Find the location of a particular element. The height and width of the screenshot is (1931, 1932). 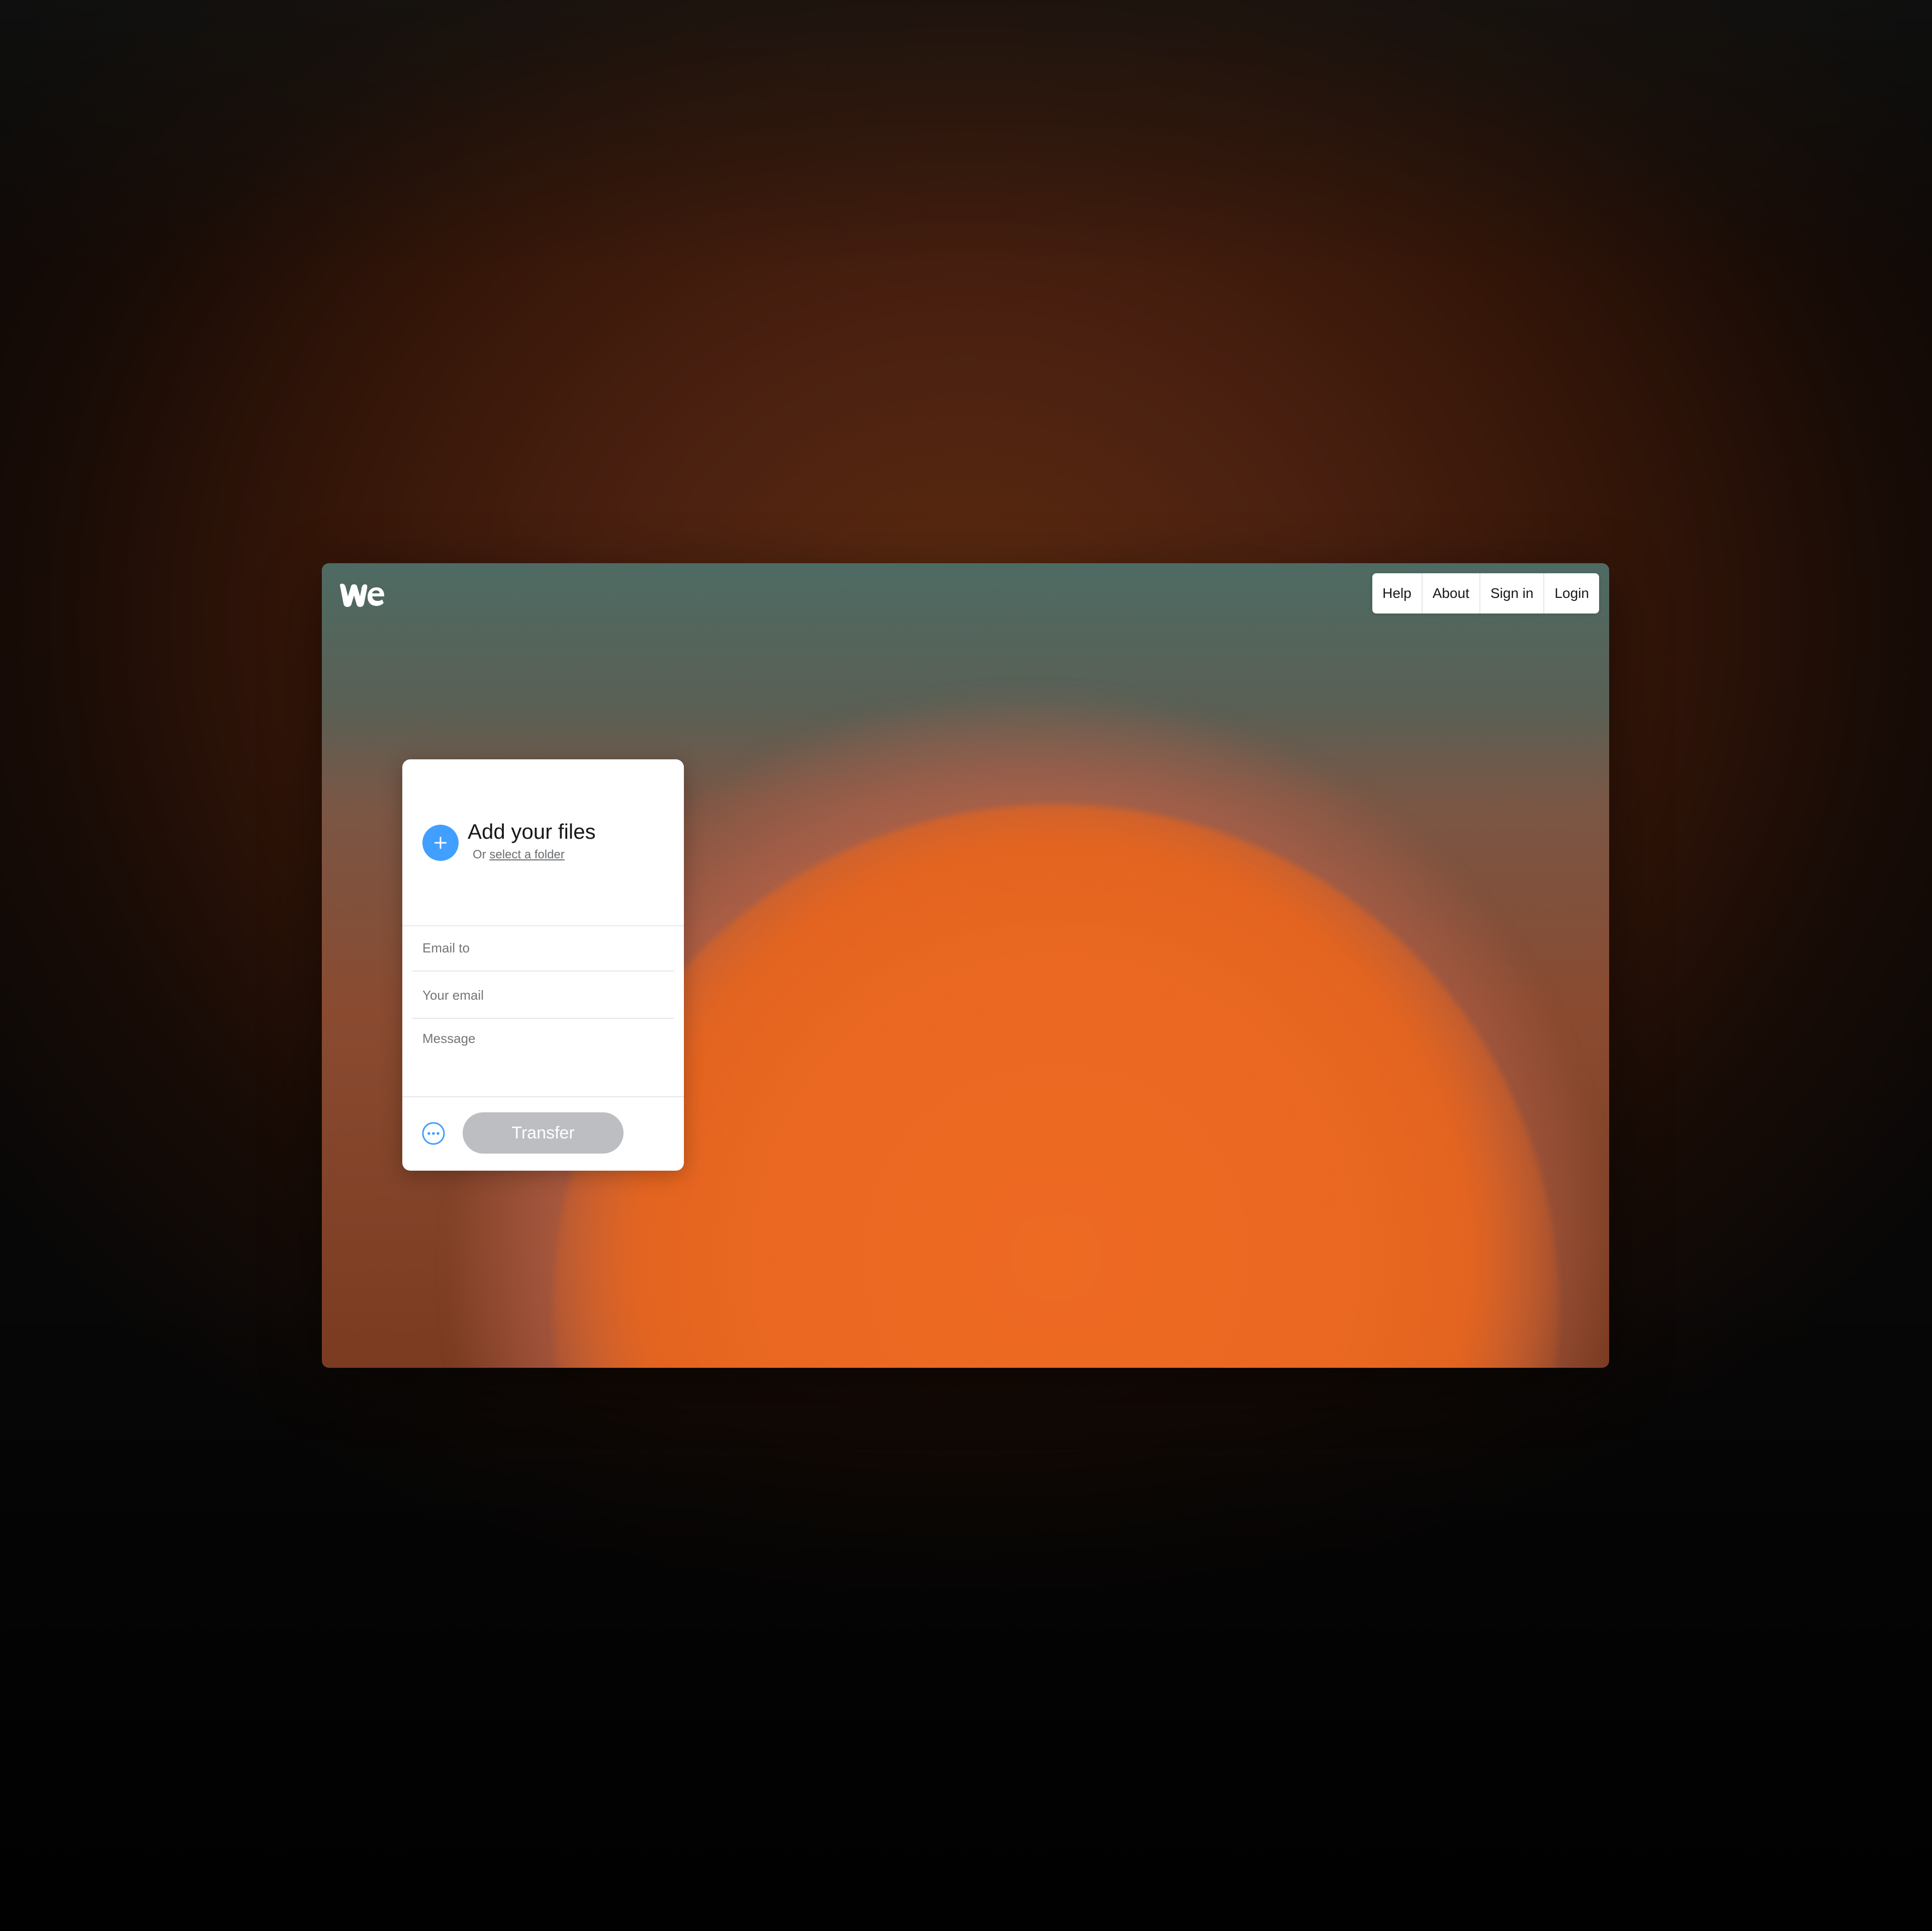

panel-footer: Transfer is located at coordinates (543, 1133).